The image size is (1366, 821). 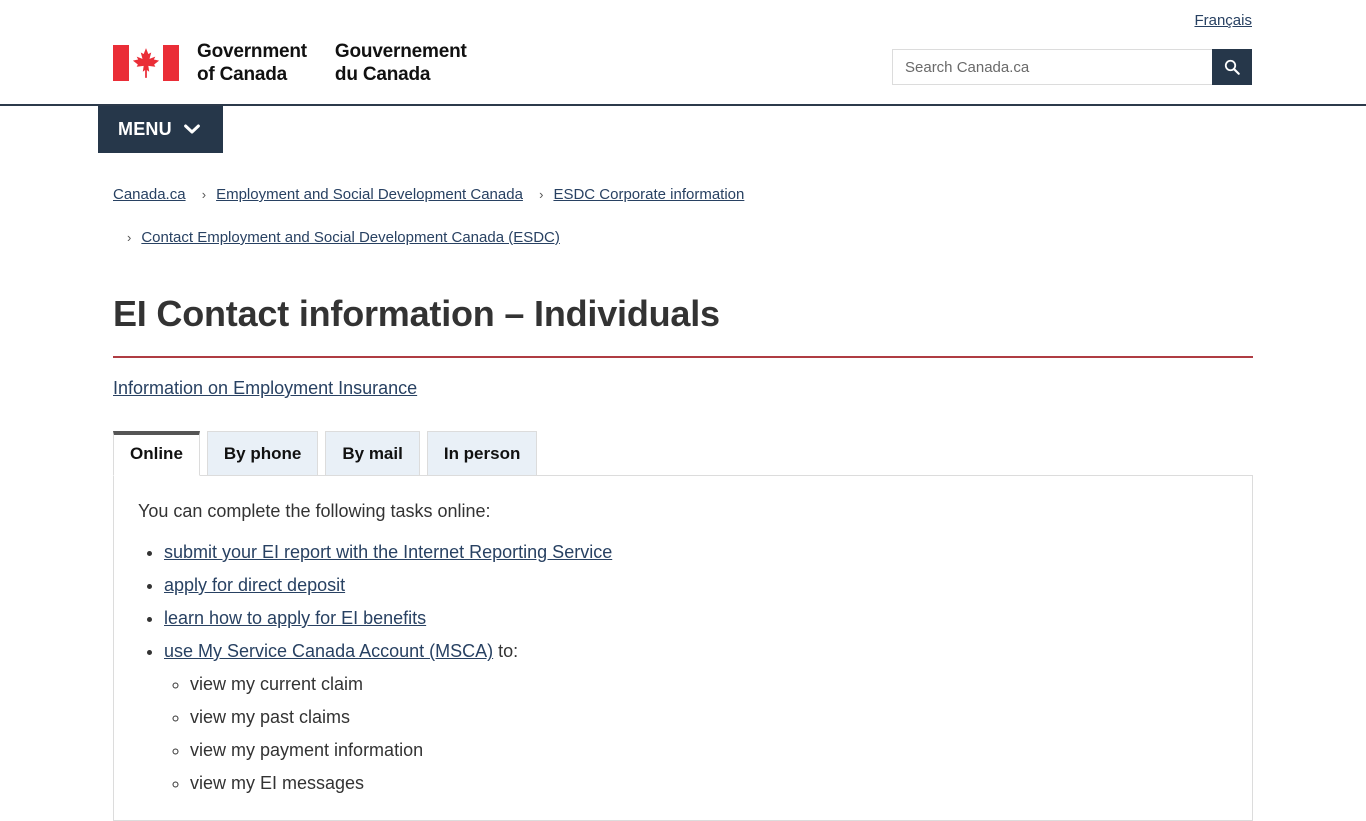 What do you see at coordinates (1052, 67) in the screenshot?
I see `search-input` at bounding box center [1052, 67].